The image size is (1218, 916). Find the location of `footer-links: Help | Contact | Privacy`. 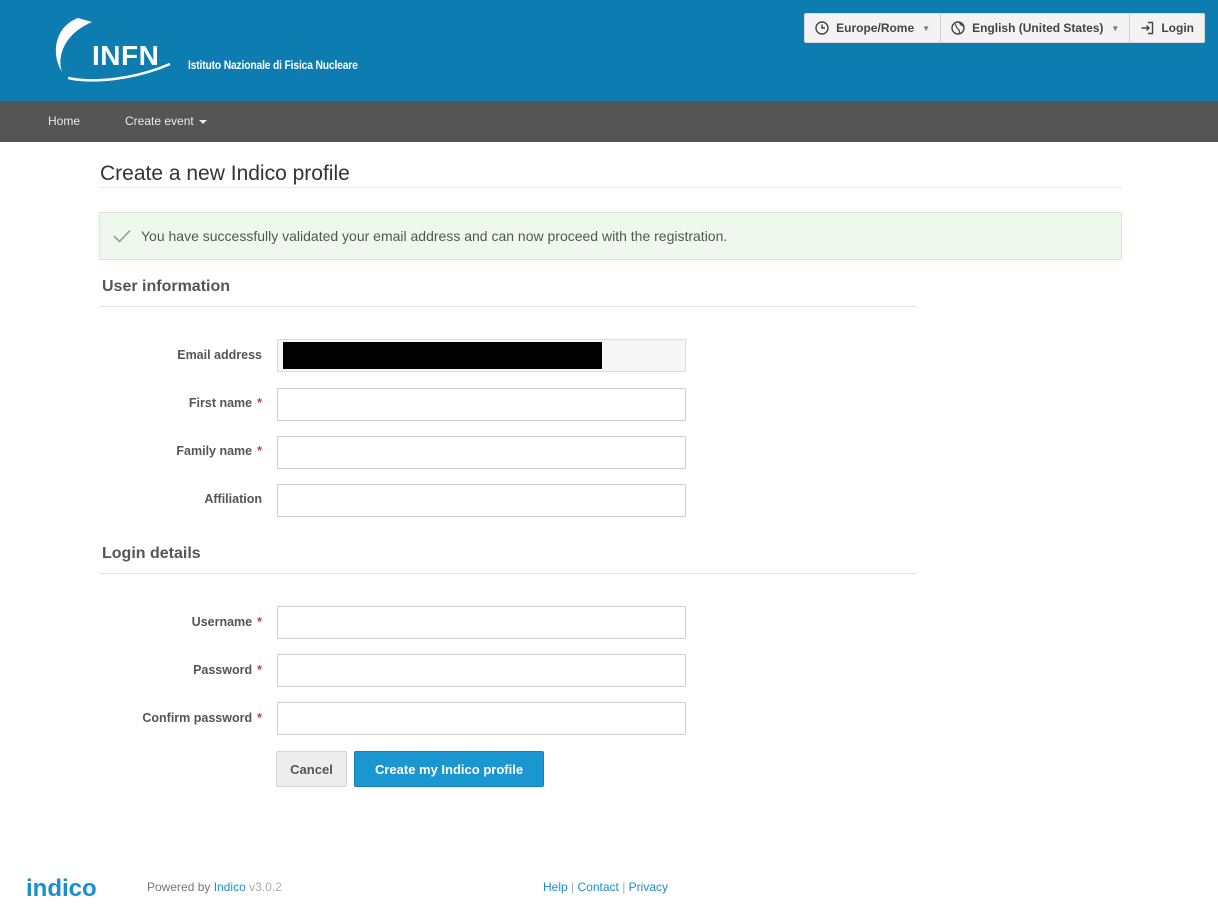

footer-links: Help | Contact | Privacy is located at coordinates (605, 887).